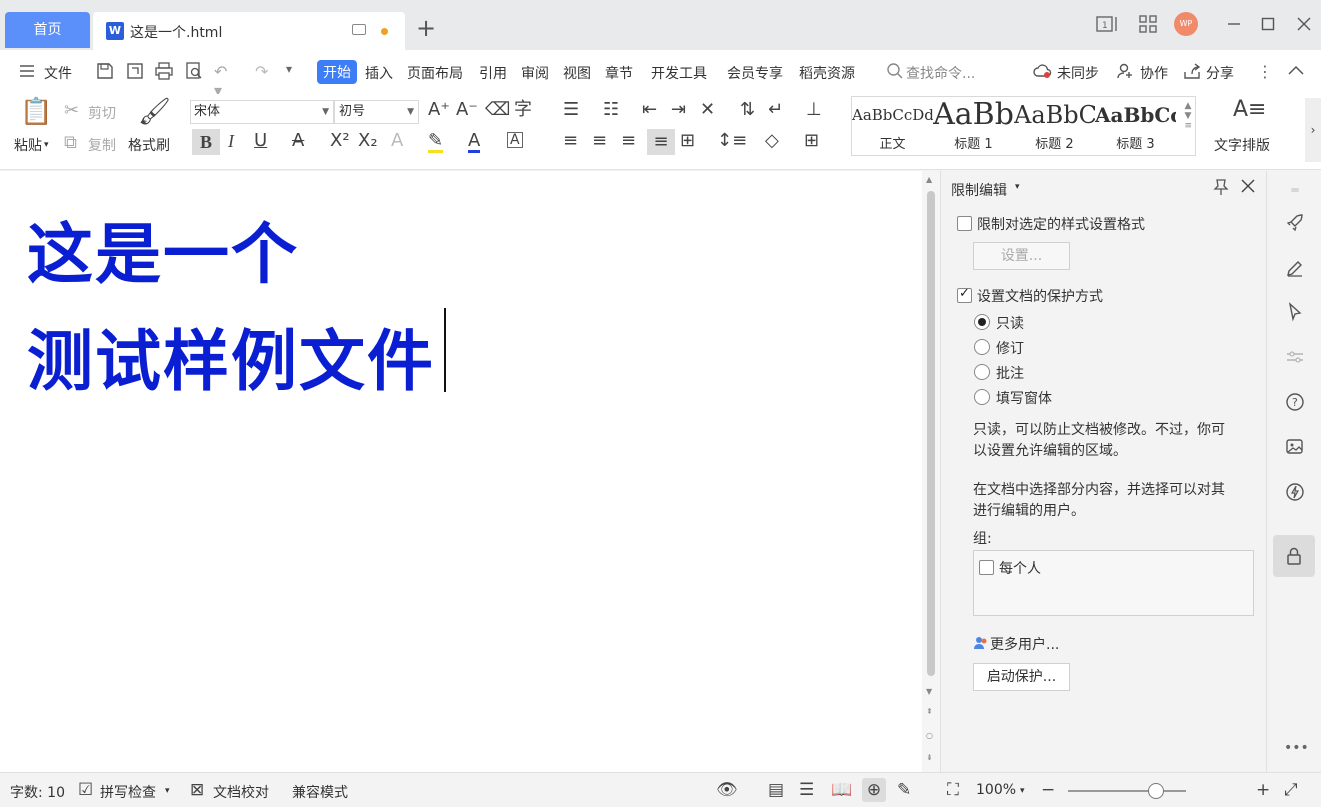  I want to click on share-button: 分享, so click(1220, 73).